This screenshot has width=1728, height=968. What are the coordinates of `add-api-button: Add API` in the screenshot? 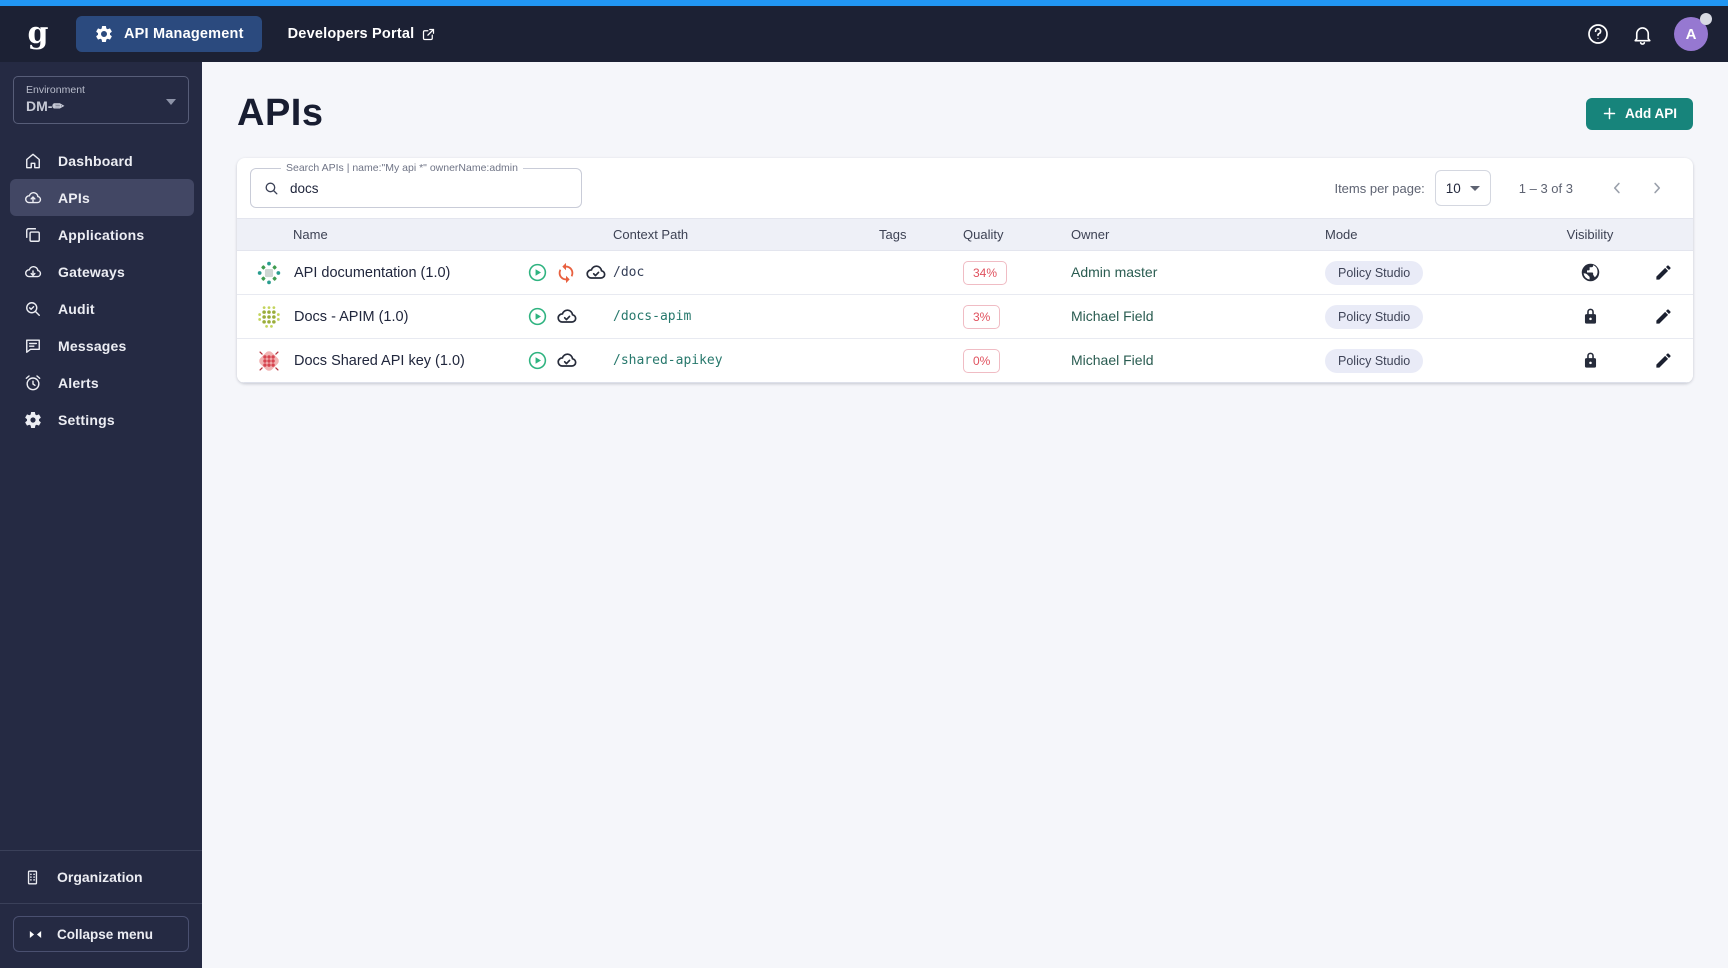 It's located at (1639, 113).